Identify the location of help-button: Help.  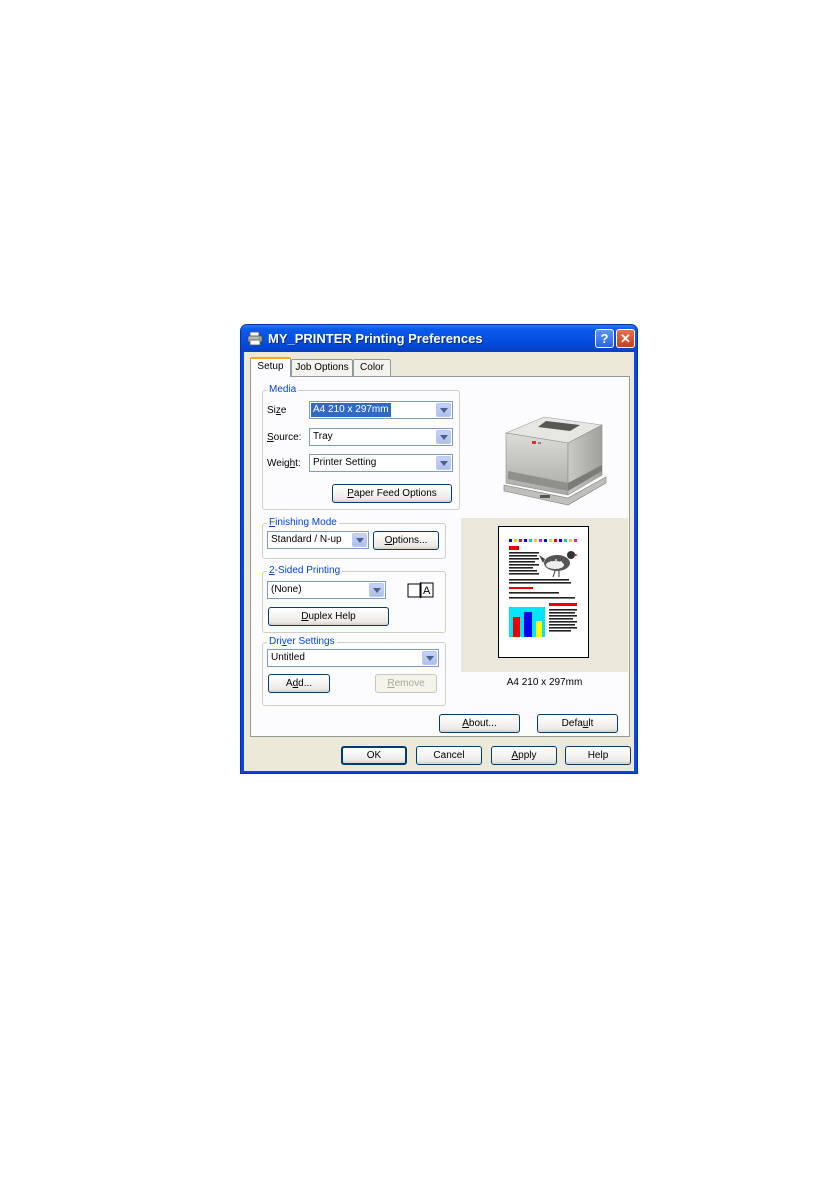
(598, 755).